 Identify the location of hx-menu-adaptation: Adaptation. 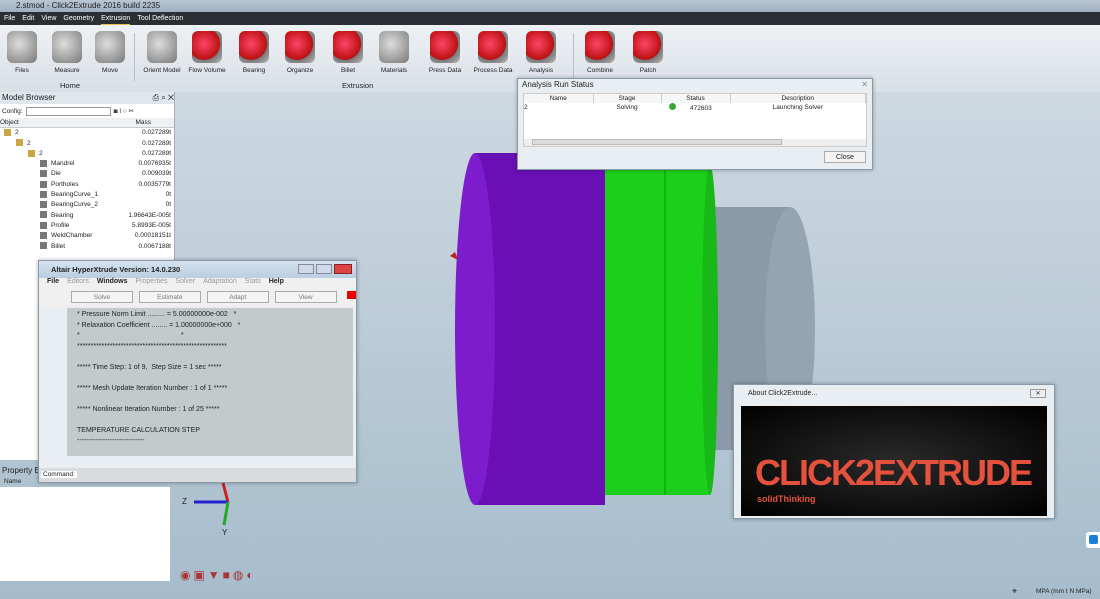
(219, 283).